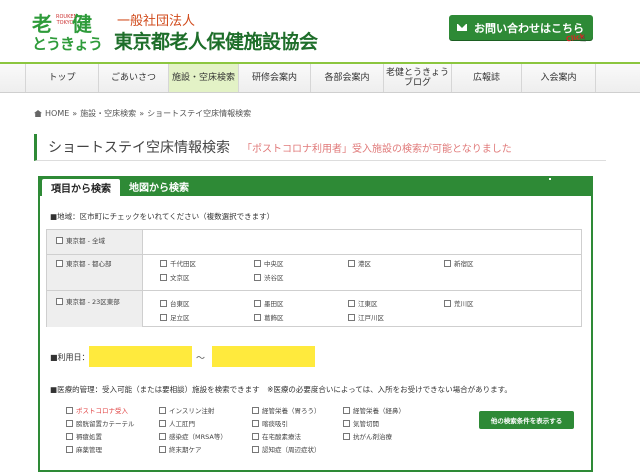  Describe the element at coordinates (80, 240) in the screenshot. I see `area-checkbox-all-tokyo: 東京都 - 全域` at that location.